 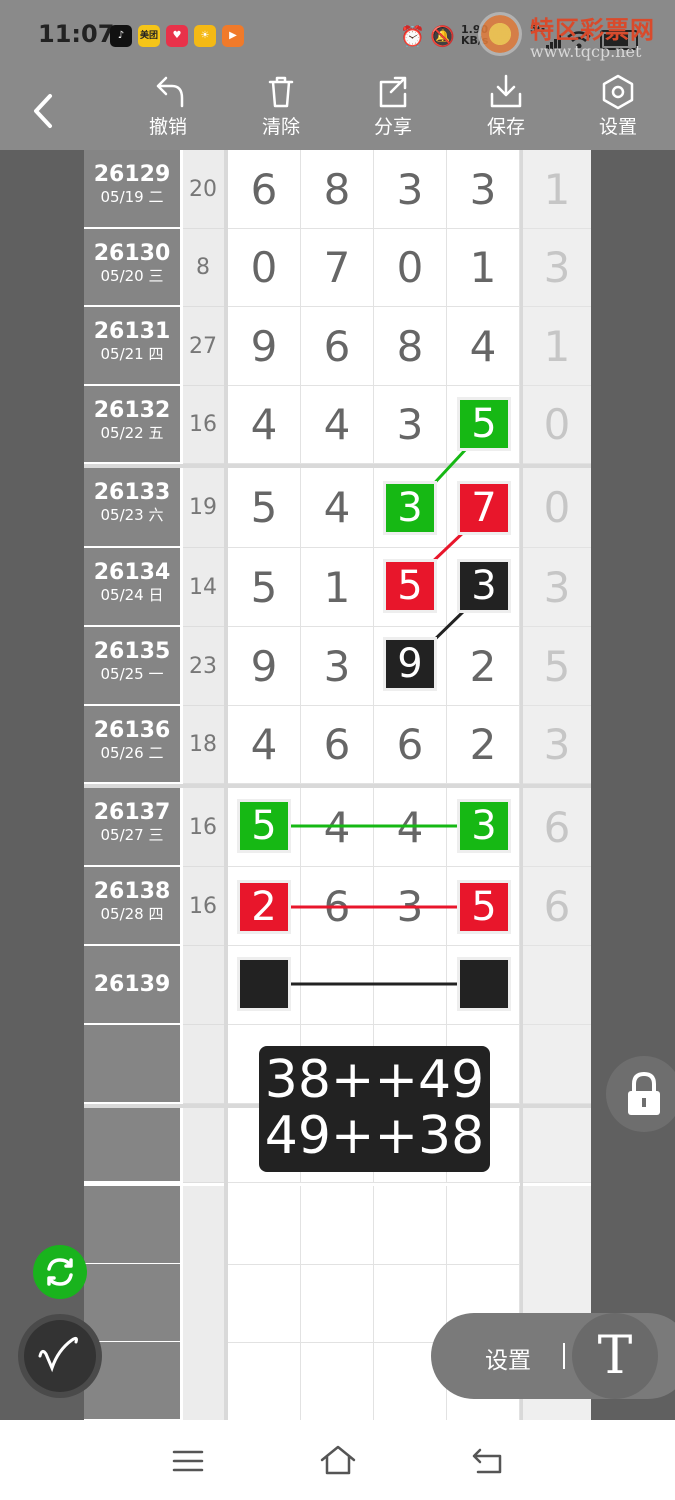 I want to click on watermark-title: 特区彩票网, so click(x=592, y=30).